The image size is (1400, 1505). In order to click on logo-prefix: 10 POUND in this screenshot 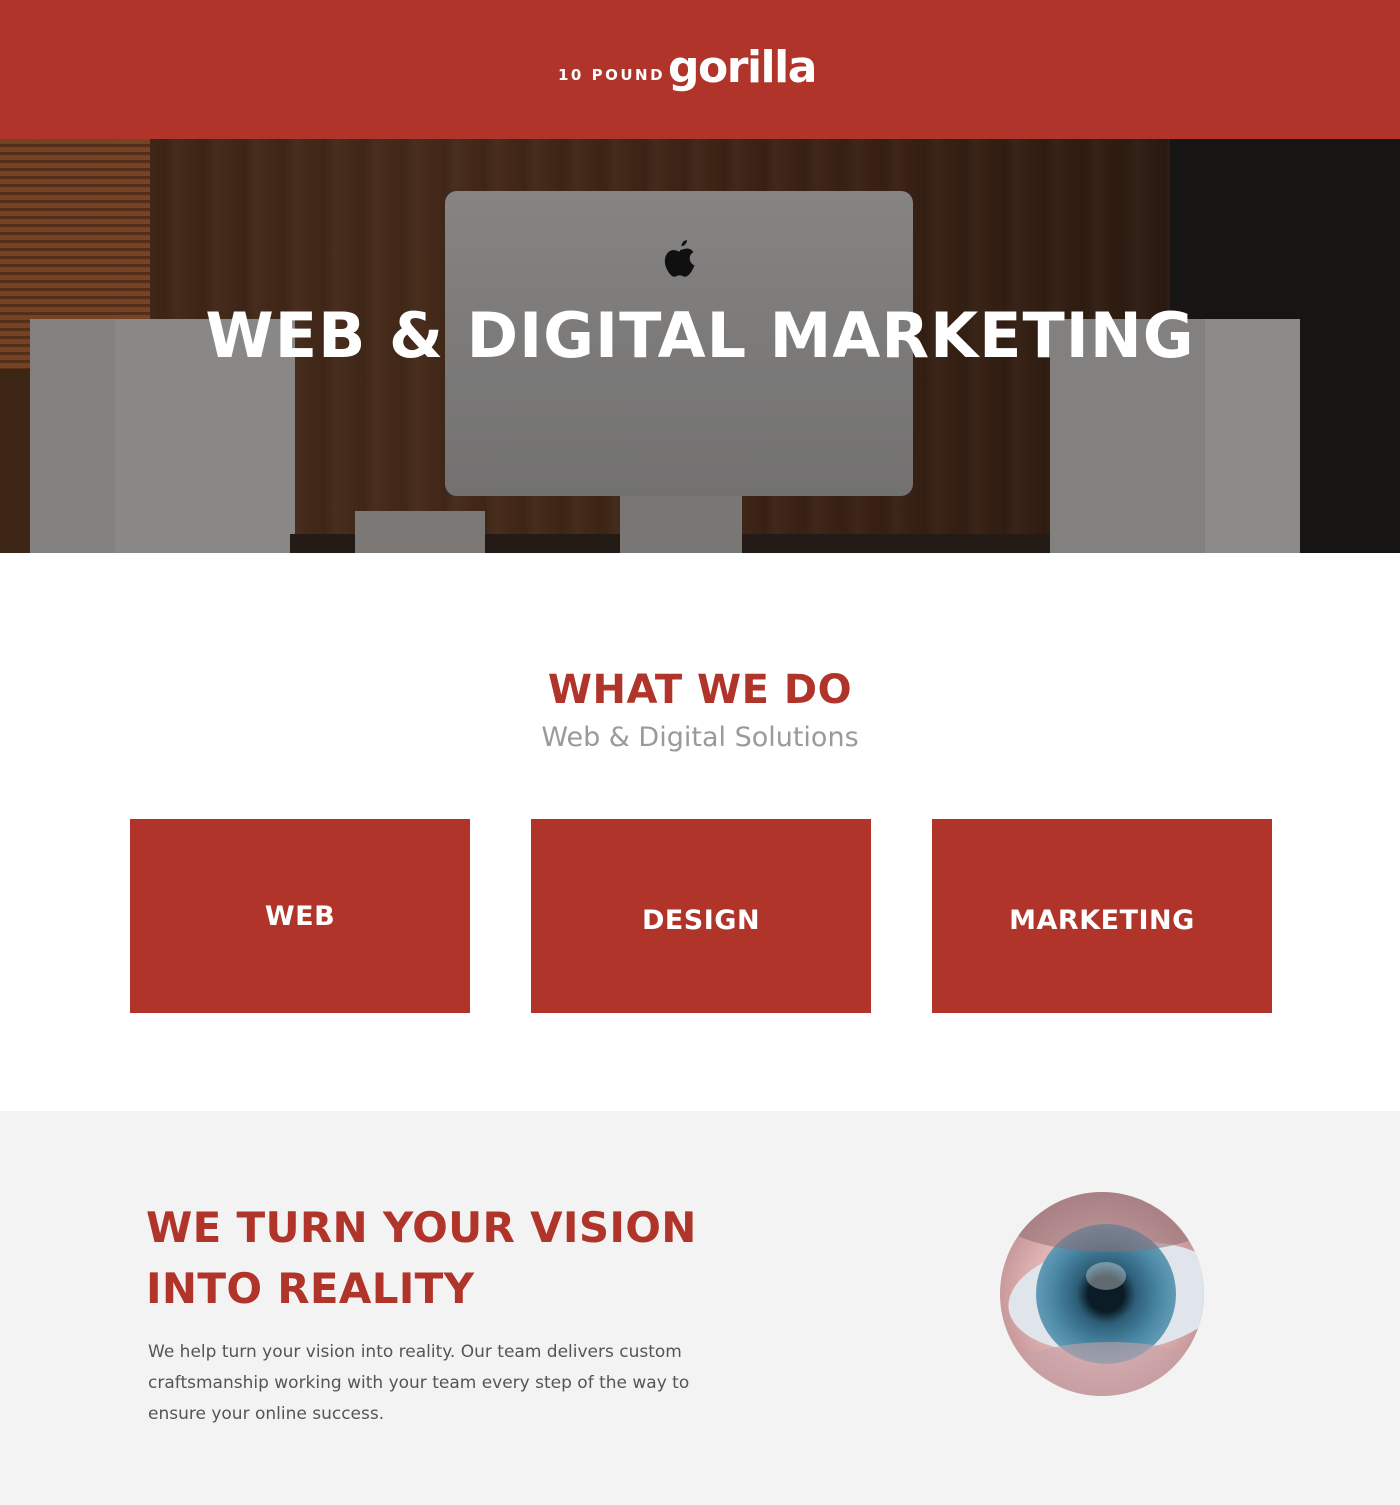, I will do `click(612, 75)`.